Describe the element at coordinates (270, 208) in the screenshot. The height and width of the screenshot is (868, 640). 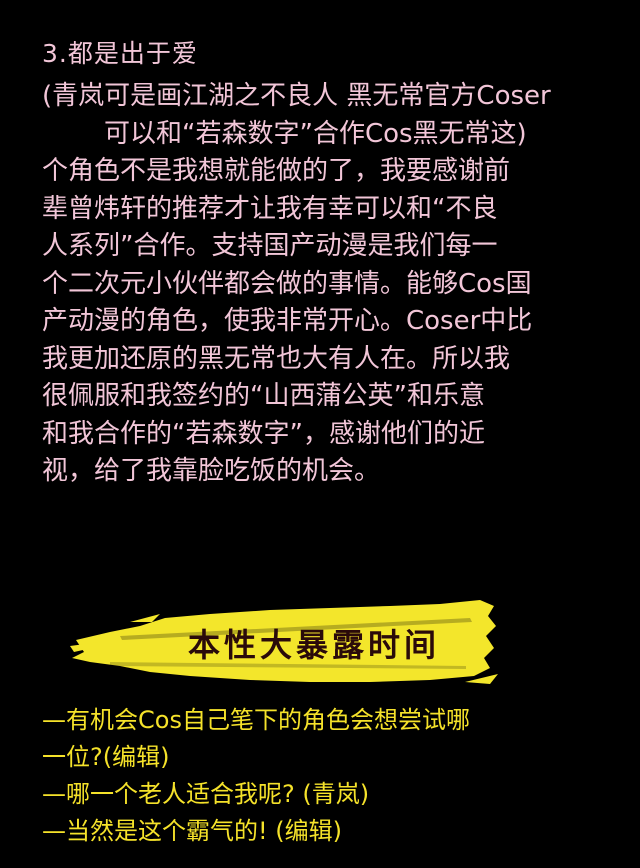
I see `paragraph-line: 辈曾炜轩的推荐才让我有幸可以和“不良` at that location.